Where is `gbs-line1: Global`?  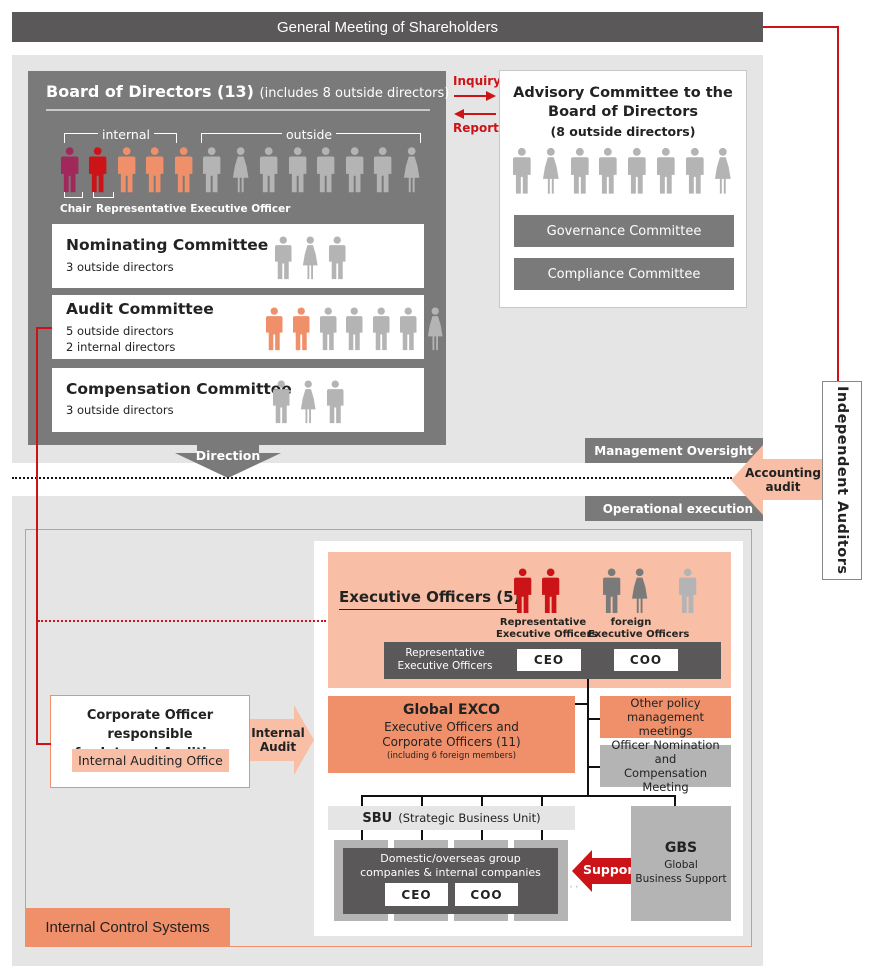 gbs-line1: Global is located at coordinates (681, 865).